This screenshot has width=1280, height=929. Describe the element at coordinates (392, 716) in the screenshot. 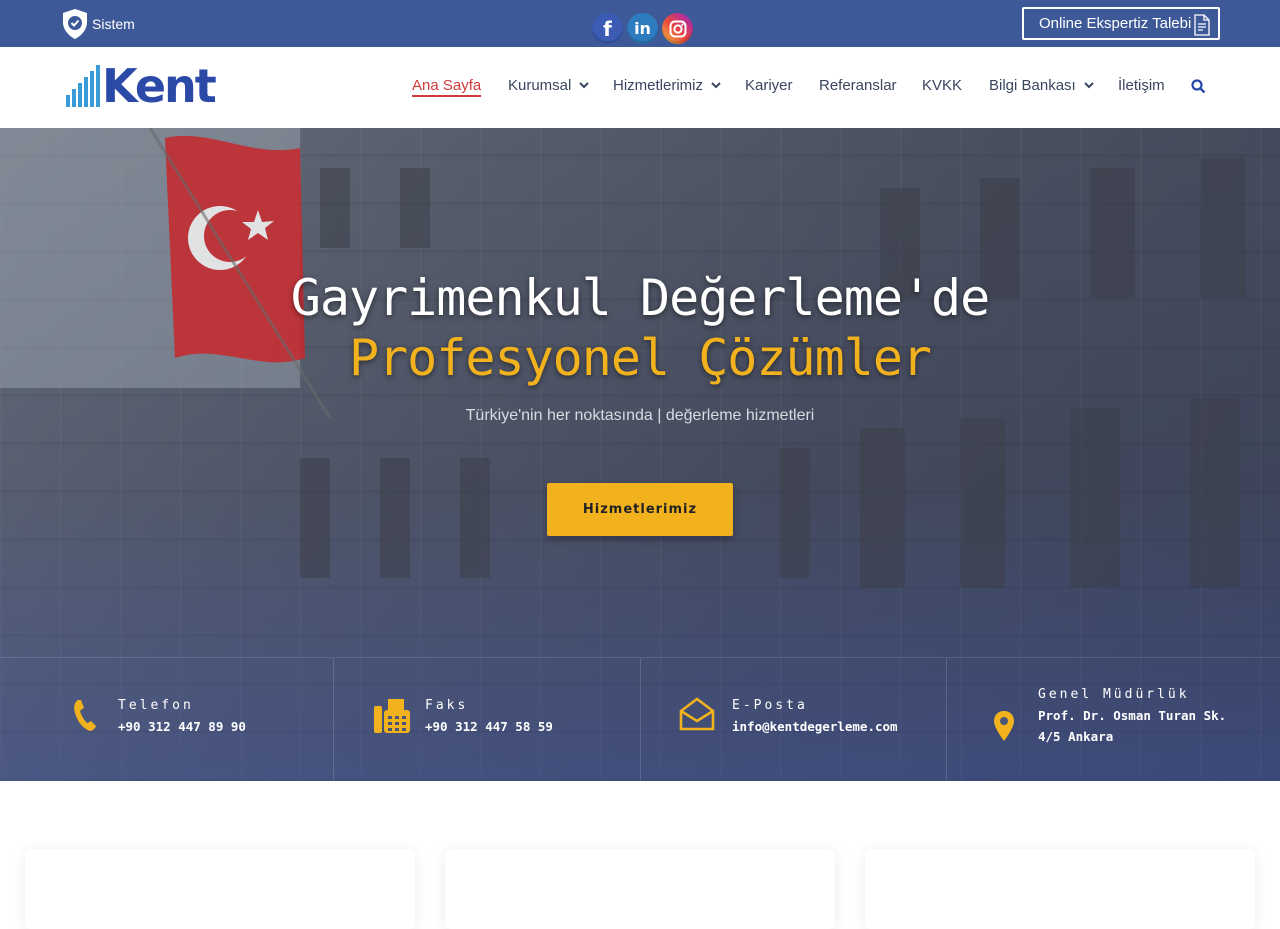

I see `fax-icon` at that location.